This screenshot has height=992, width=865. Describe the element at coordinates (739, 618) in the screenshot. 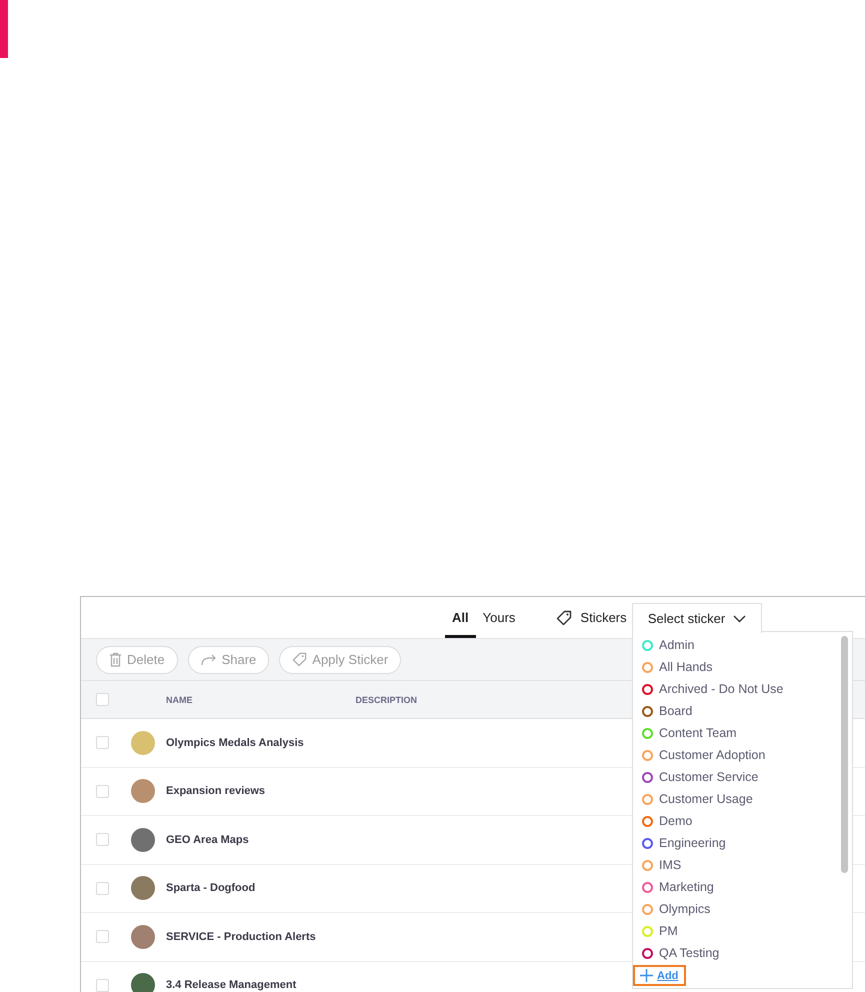

I see `chevron-down-icon` at that location.